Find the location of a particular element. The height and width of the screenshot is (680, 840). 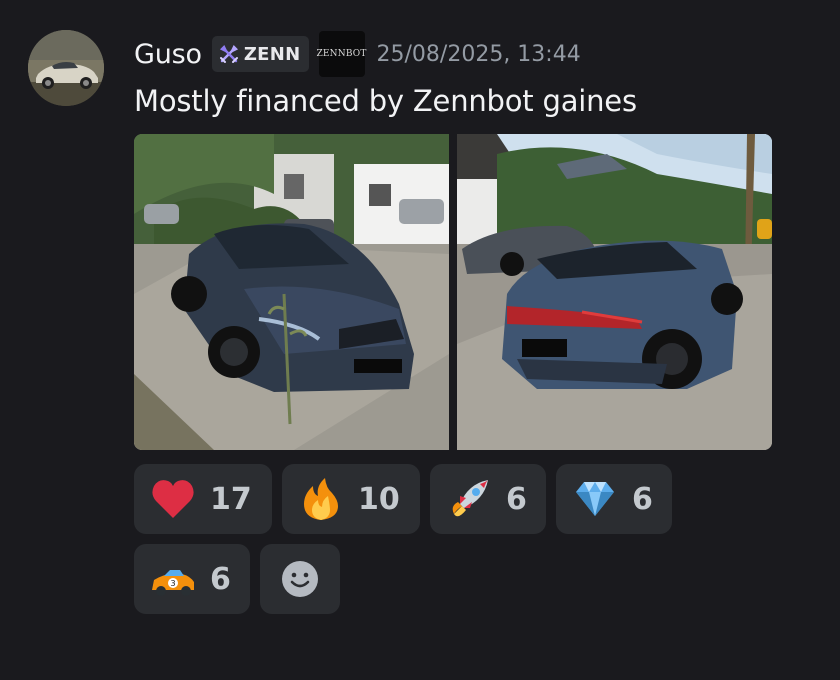

avatar-car-image is located at coordinates (66, 68).